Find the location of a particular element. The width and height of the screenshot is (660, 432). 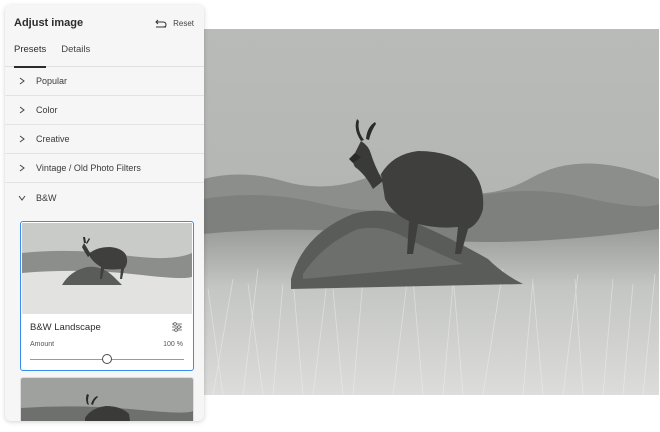

panel-tabs: Presets Details is located at coordinates (104, 54).